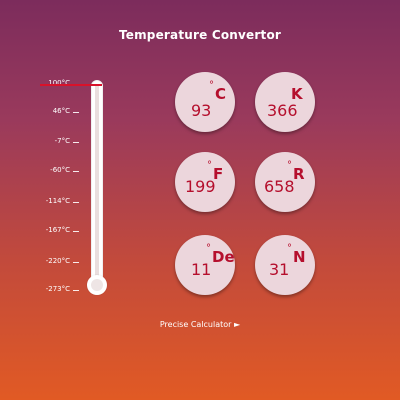 The image size is (400, 400). Describe the element at coordinates (223, 257) in the screenshot. I see `unit-symbol-delisle: De` at that location.